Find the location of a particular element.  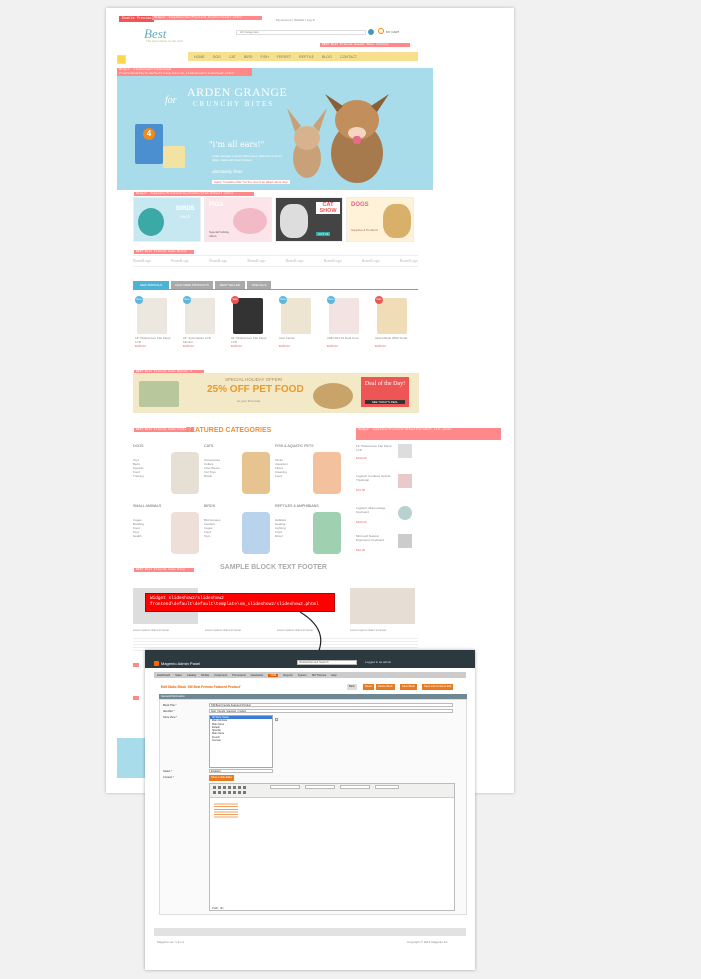

nav-item: CAT is located at coordinates (232, 57).